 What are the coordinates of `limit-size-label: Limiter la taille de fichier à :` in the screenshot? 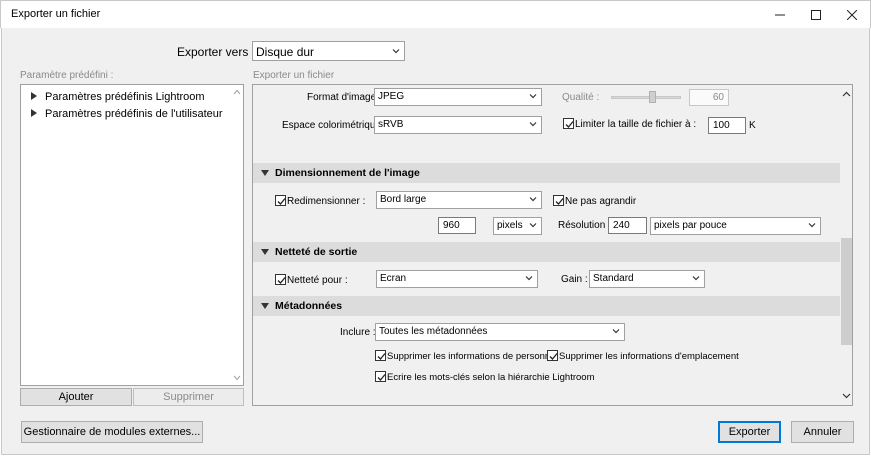 It's located at (636, 124).